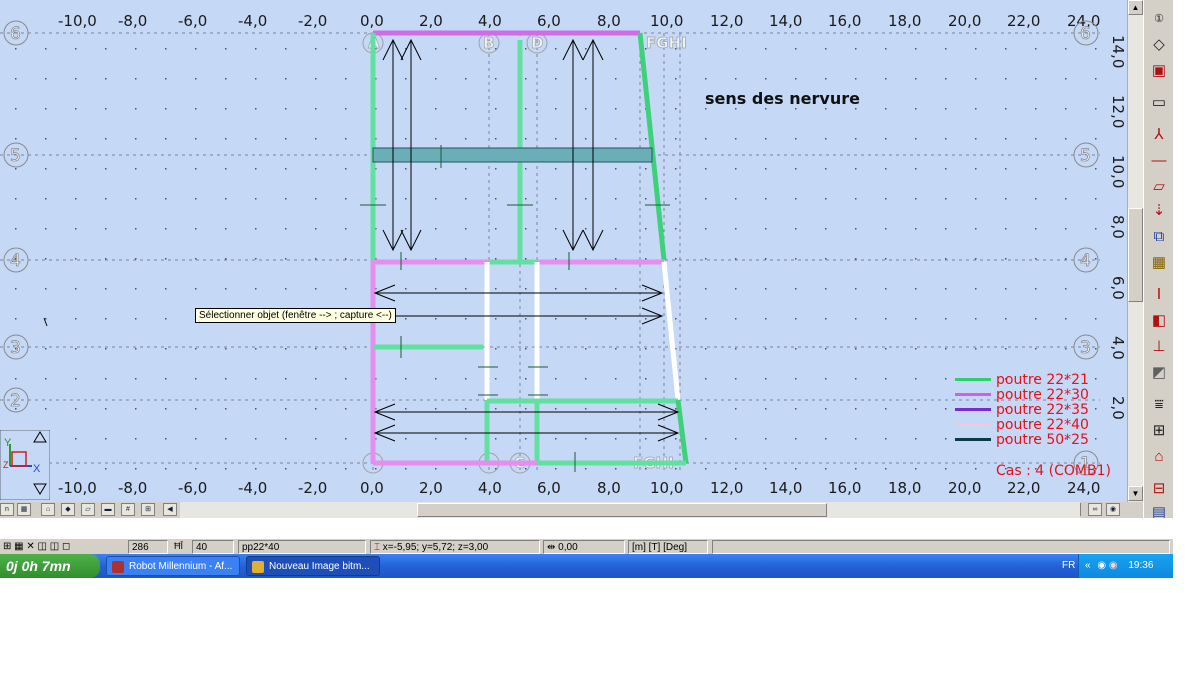 Image resolution: width=1200 pixels, height=675 pixels. What do you see at coordinates (964, 21) in the screenshot?
I see `top-tick: 20,0` at bounding box center [964, 21].